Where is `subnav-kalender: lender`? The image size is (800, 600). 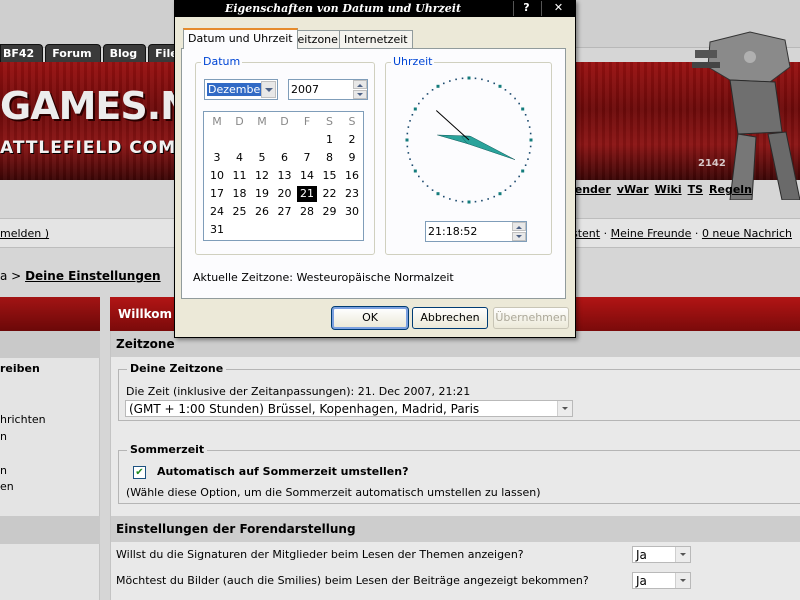
subnav-kalender: lender is located at coordinates (591, 189).